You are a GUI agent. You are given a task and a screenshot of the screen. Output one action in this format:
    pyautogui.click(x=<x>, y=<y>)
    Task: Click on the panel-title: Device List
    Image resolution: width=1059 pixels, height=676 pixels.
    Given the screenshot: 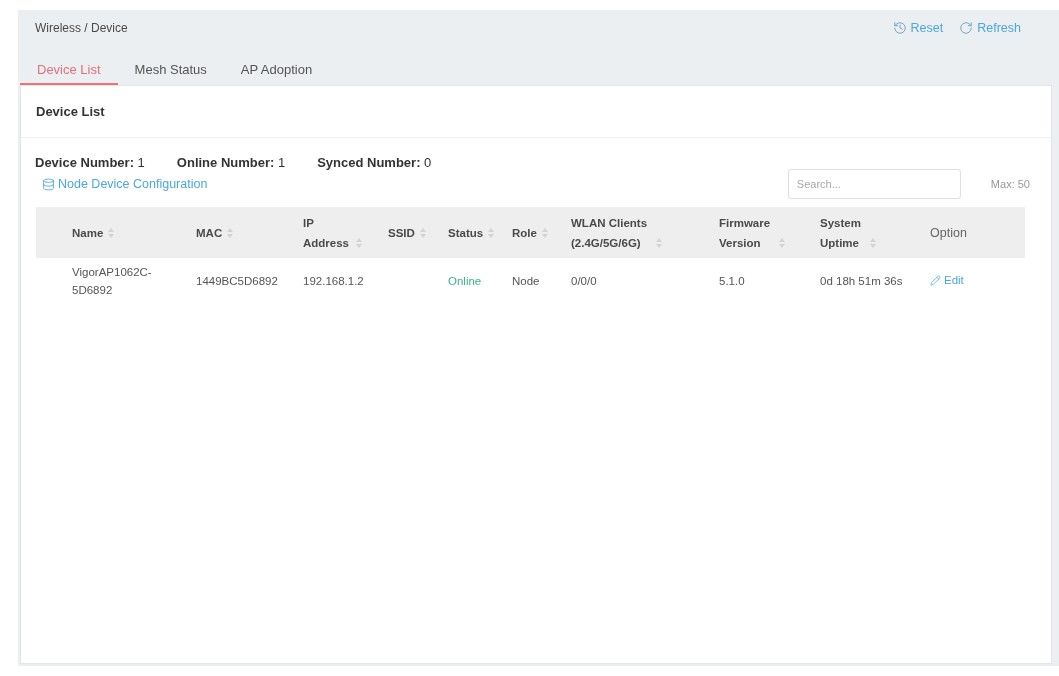 What is the action you would take?
    pyautogui.click(x=536, y=112)
    